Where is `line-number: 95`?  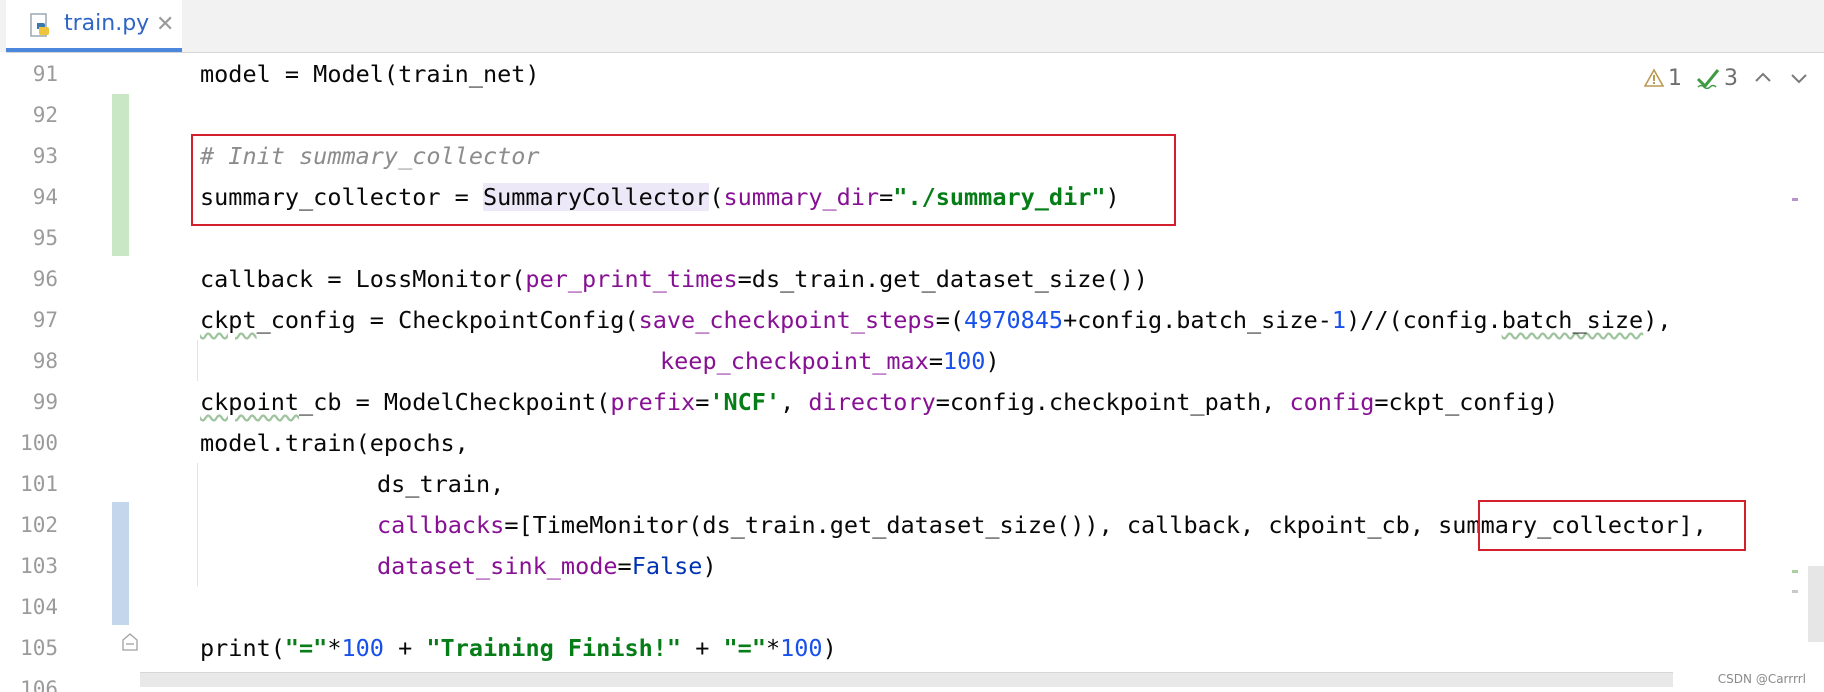 line-number: 95 is located at coordinates (45, 238).